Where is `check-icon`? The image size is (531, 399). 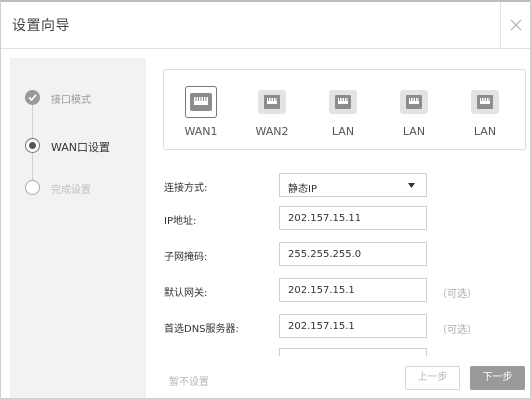 check-icon is located at coordinates (32, 97).